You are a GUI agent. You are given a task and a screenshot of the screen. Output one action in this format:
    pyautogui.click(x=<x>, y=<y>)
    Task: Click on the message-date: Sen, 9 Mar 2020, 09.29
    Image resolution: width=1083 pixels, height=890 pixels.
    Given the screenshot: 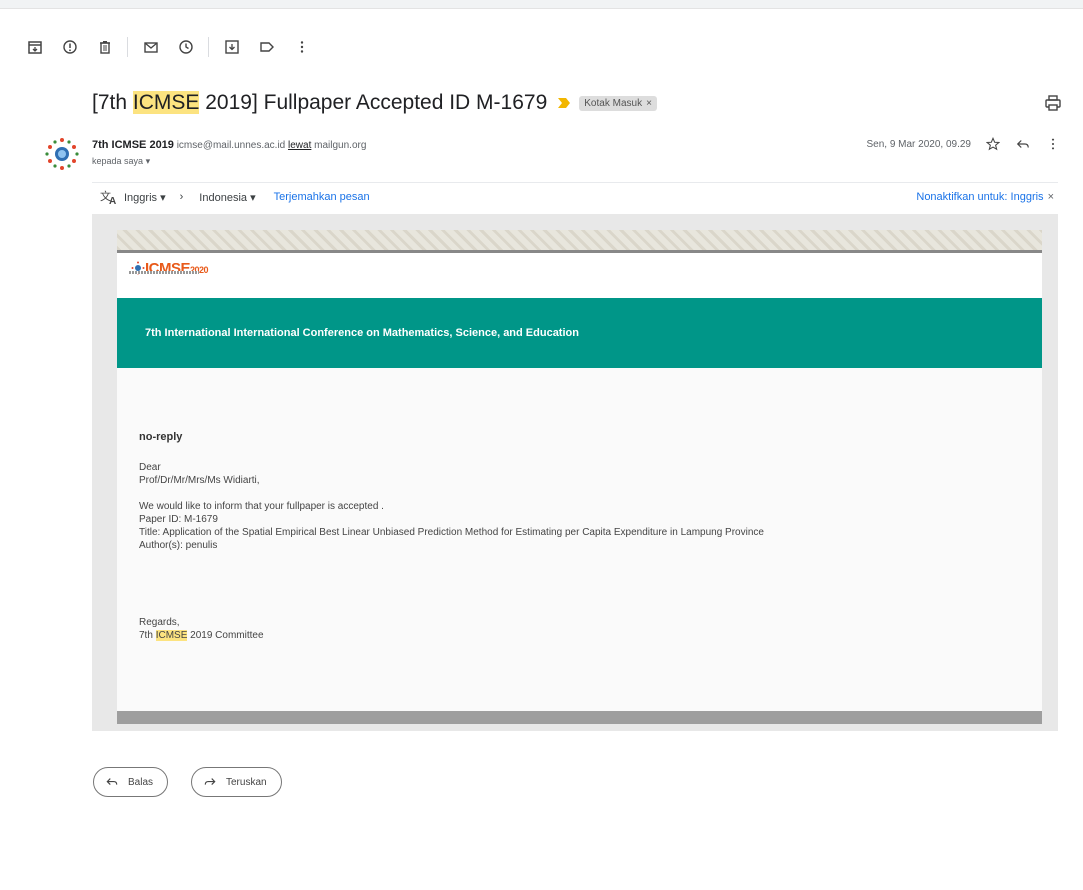 What is the action you would take?
    pyautogui.click(x=918, y=144)
    